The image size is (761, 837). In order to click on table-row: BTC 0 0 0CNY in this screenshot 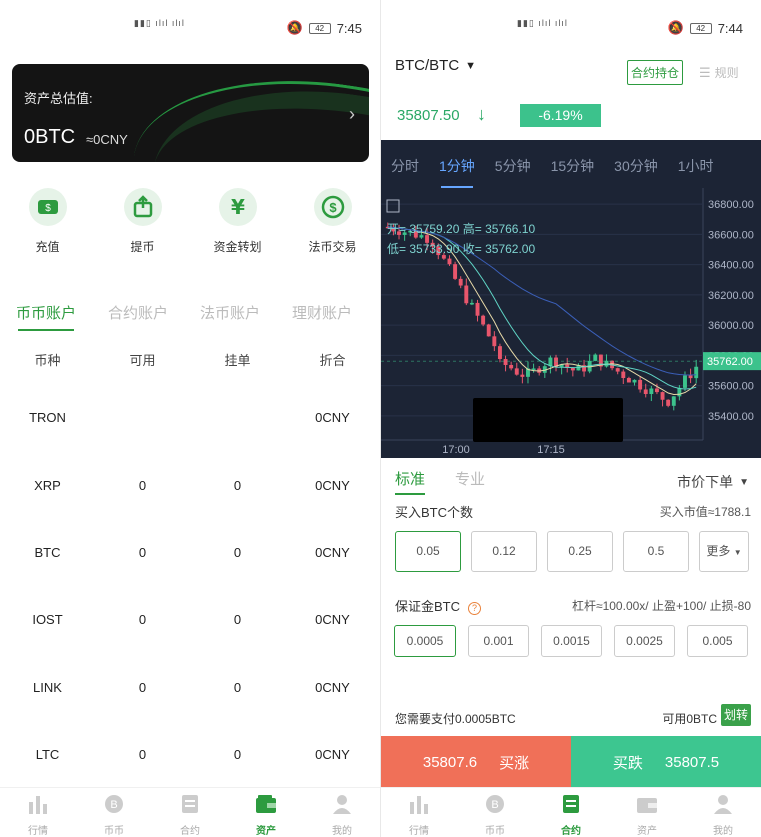, I will do `click(190, 552)`.